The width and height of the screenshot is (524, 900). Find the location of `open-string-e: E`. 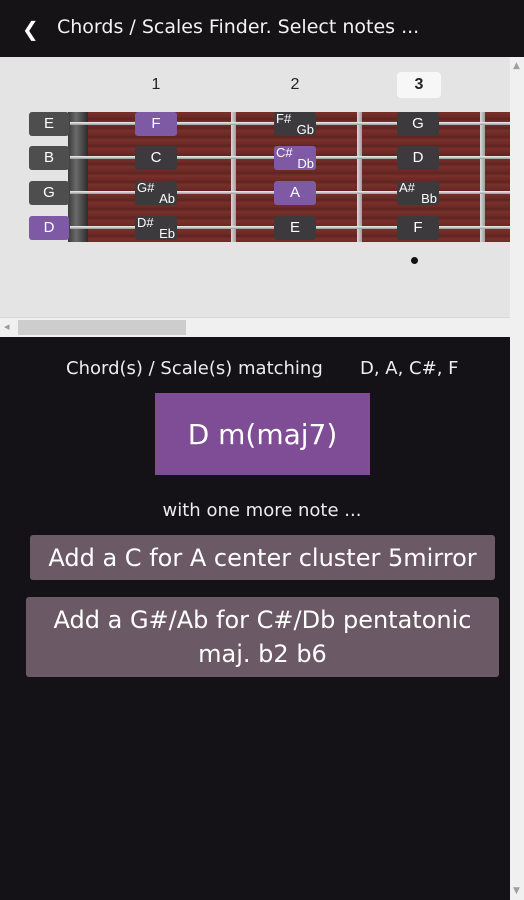

open-string-e: E is located at coordinates (49, 124).